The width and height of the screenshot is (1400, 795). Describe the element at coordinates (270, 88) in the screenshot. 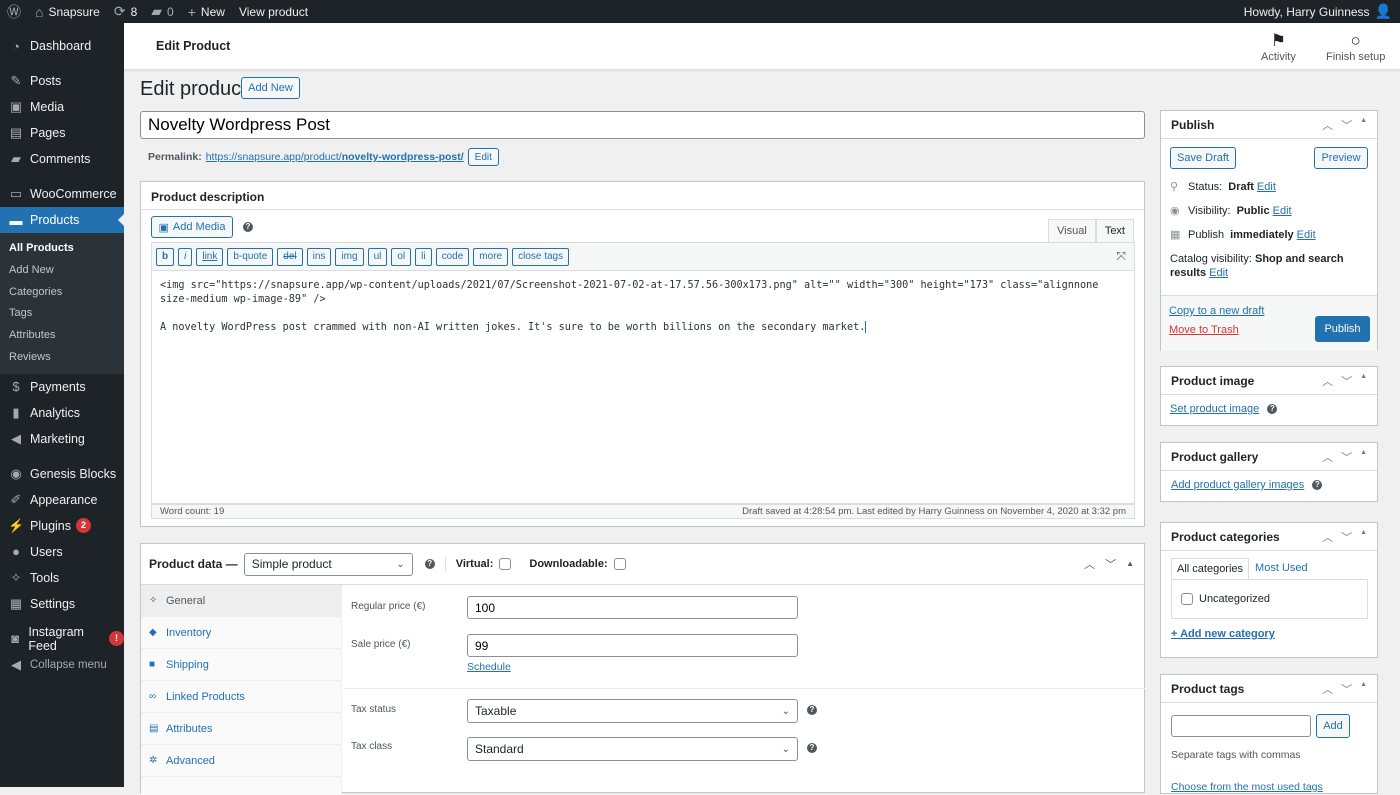

I see `add-new-button: Add New` at that location.